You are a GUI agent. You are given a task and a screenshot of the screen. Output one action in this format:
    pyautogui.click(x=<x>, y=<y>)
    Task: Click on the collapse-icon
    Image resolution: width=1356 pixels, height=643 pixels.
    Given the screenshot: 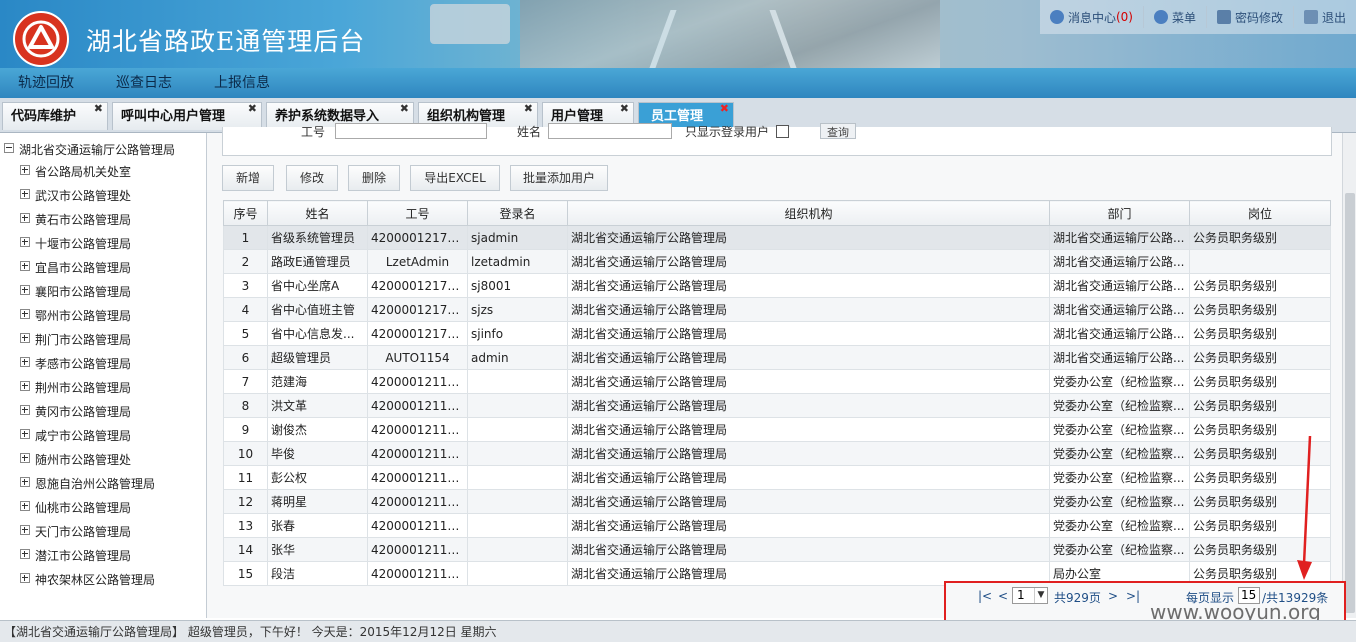 What is the action you would take?
    pyautogui.click(x=9, y=148)
    